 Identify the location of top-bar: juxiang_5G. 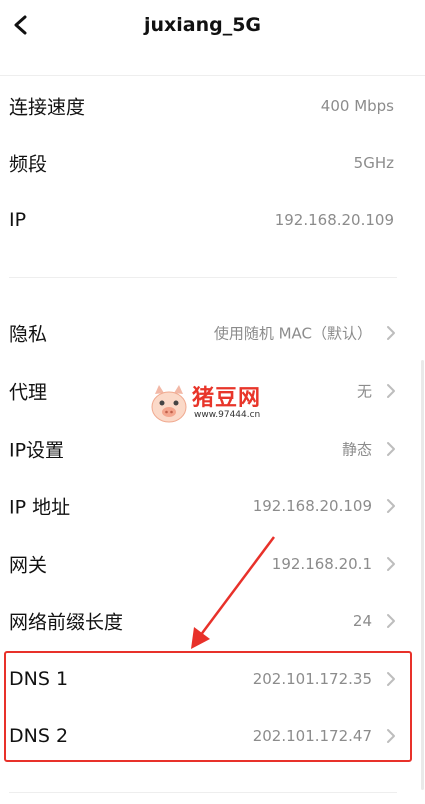
(212, 38).